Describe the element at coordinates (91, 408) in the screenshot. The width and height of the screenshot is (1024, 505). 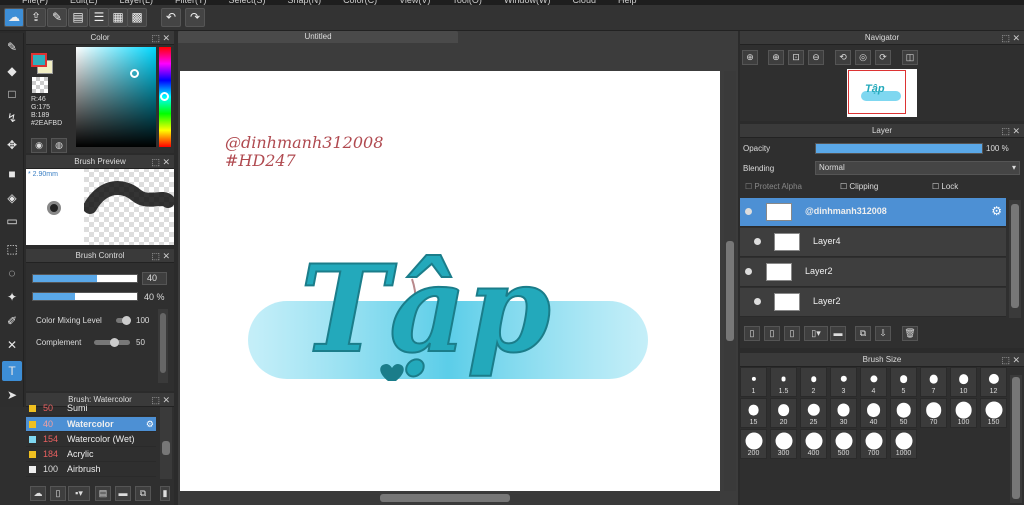
I see `brush-item-sumi: 50 Sumi` at that location.